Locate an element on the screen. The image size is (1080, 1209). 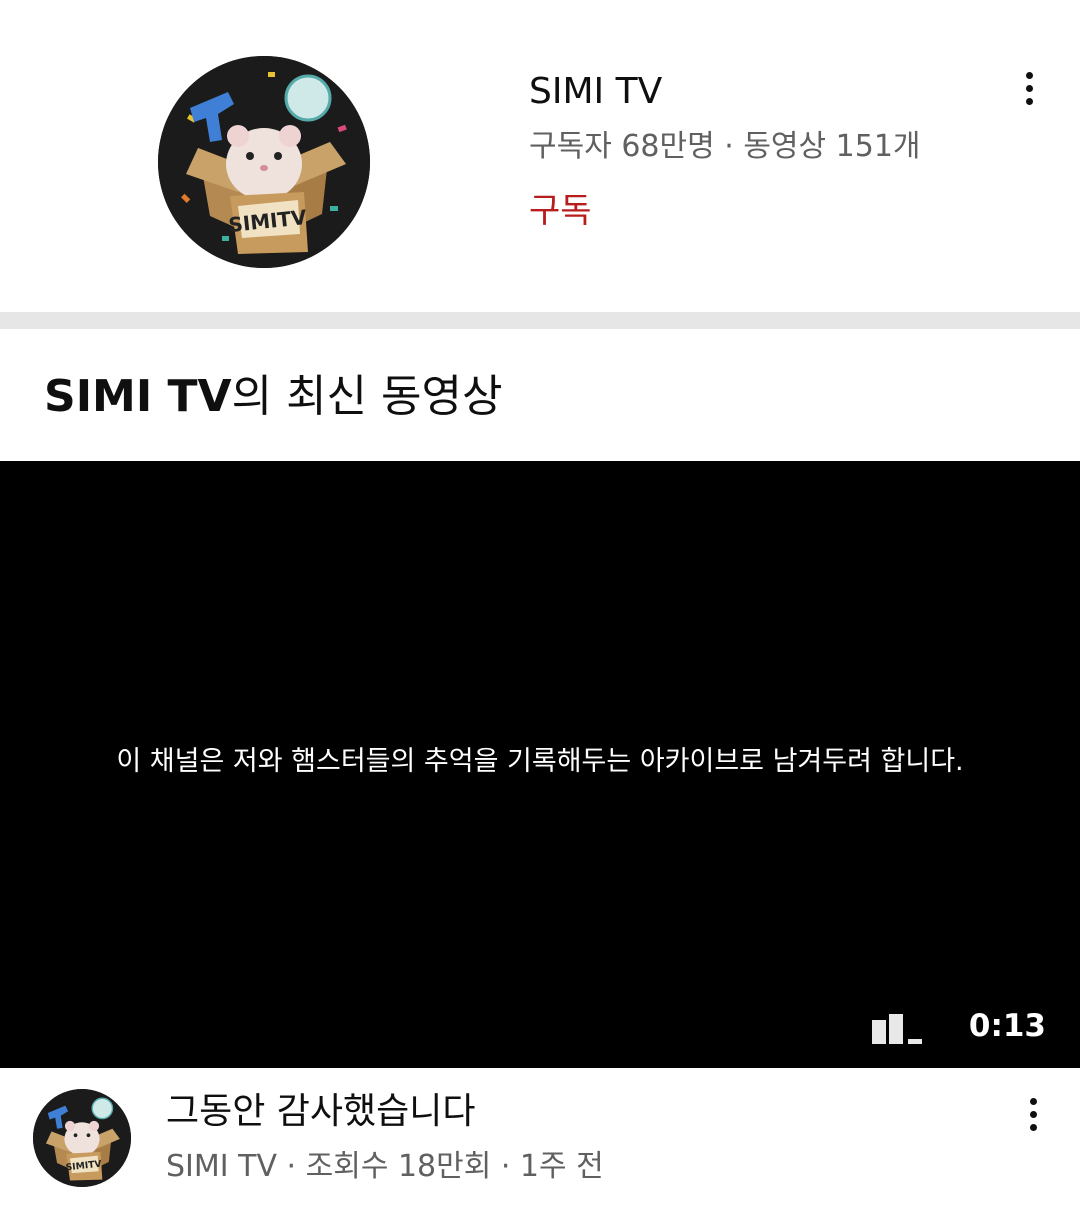
video-channel-avatar: SIMITV is located at coordinates (82, 1138).